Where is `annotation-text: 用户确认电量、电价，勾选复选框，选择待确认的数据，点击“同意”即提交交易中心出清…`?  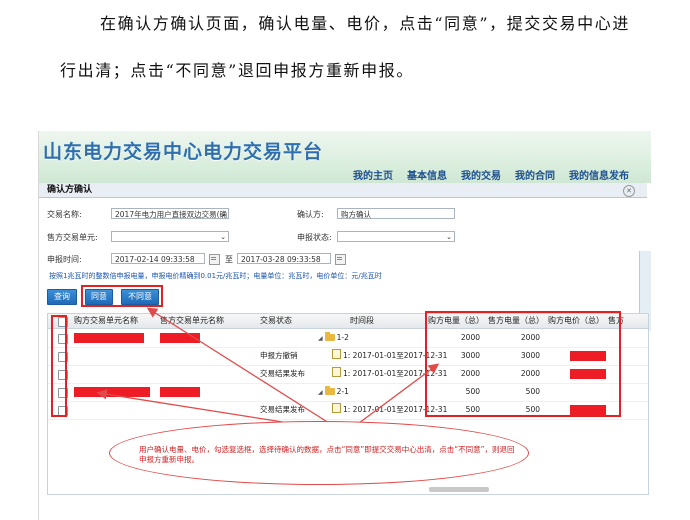 annotation-text: 用户确认电量、电价，勾选复选框，选择待确认的数据，点击“同意”即提交交易中心出清… is located at coordinates (327, 454).